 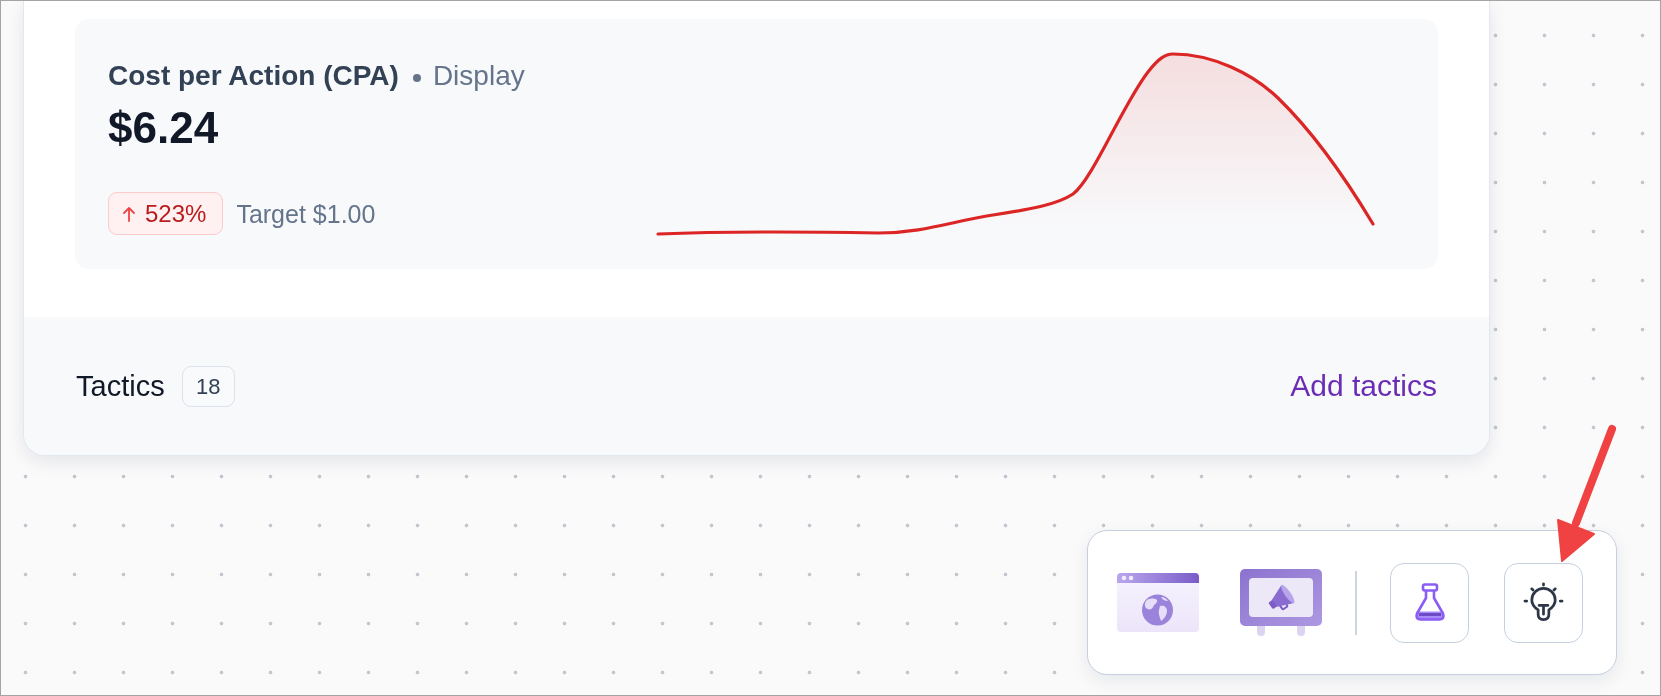 What do you see at coordinates (1158, 602) in the screenshot?
I see `browser-globe-icon` at bounding box center [1158, 602].